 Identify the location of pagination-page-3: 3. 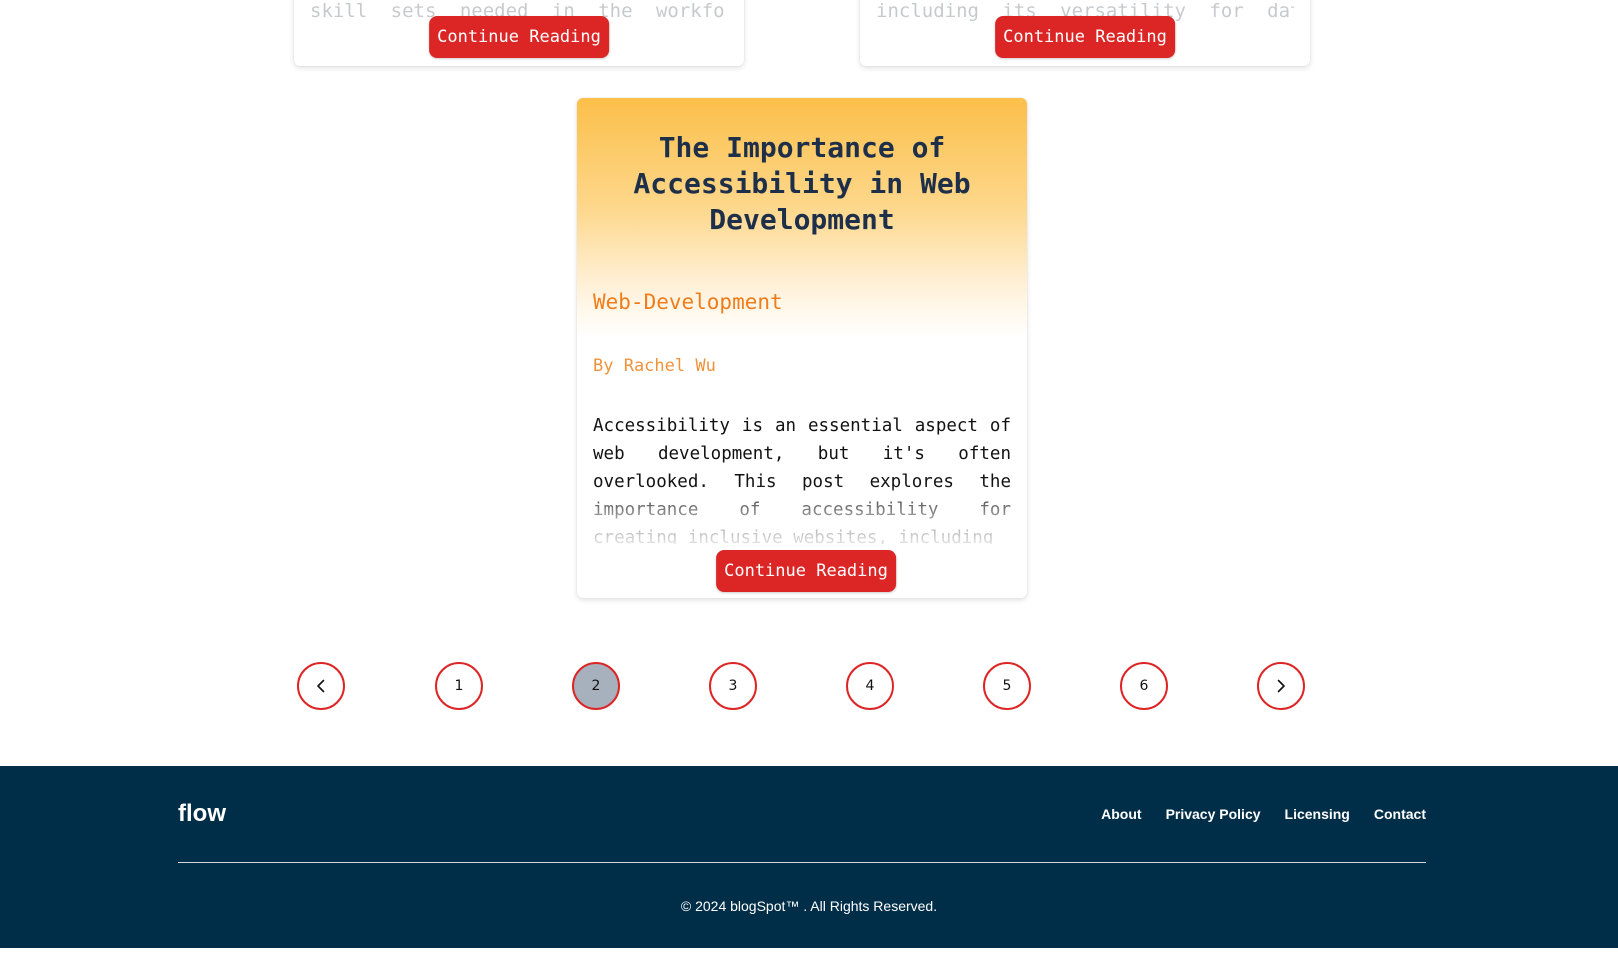
(733, 686).